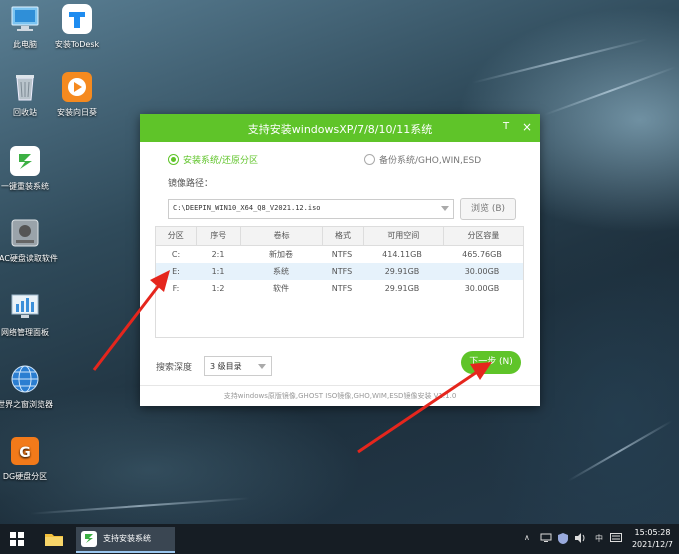 The width and height of the screenshot is (679, 554). I want to click on taskbar-app-label: 支持安装系统, so click(127, 538).